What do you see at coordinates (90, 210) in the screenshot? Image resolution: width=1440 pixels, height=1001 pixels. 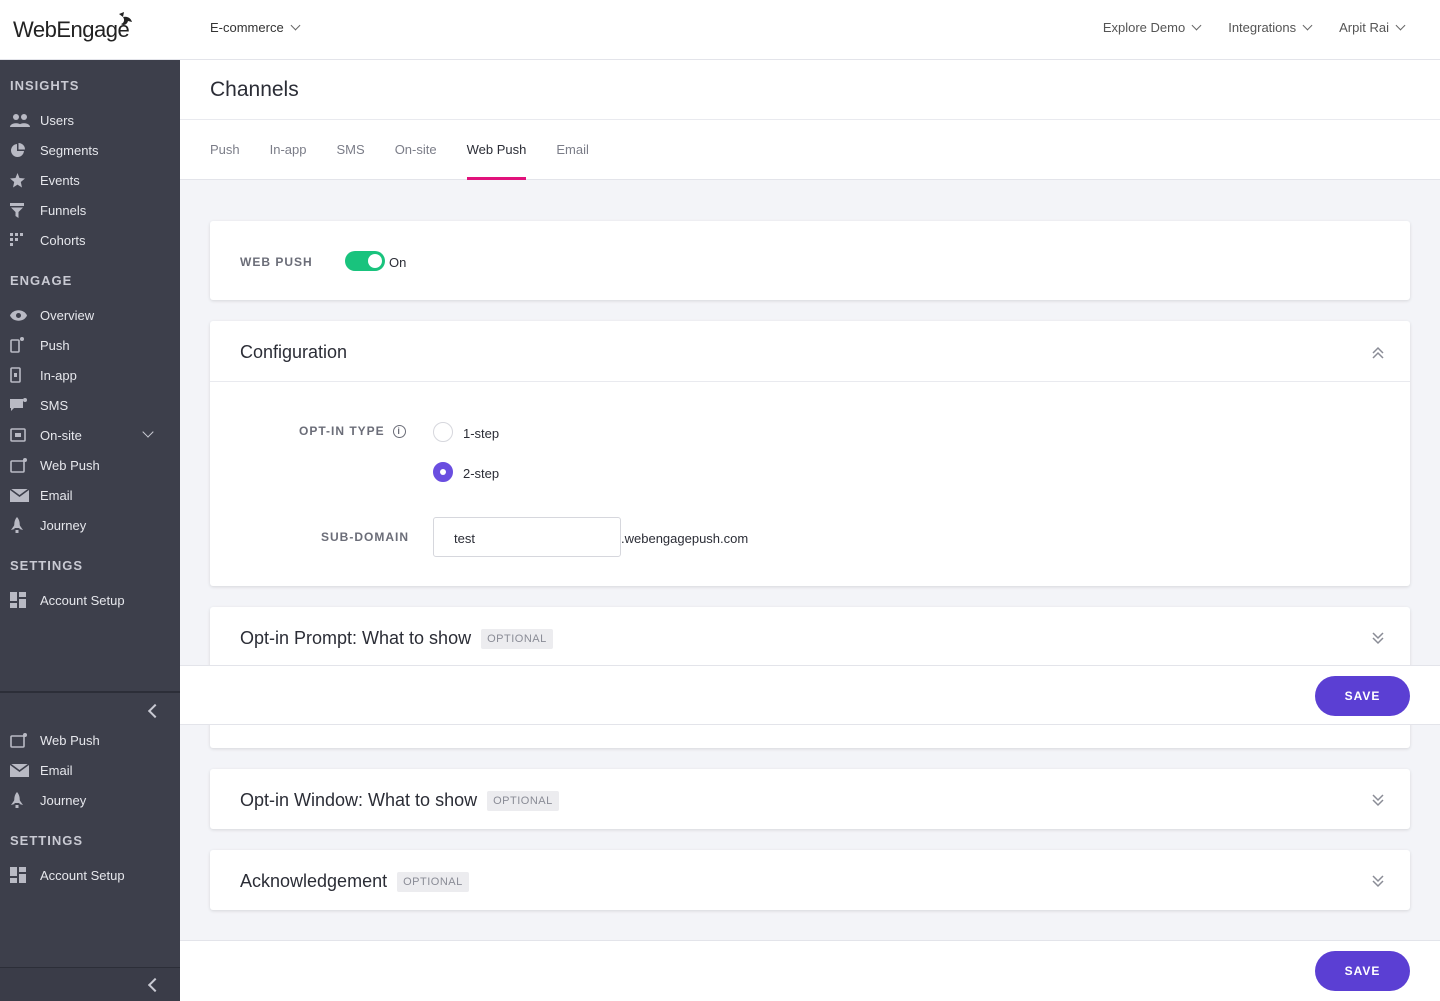 I see `sidebar-item-funnels: Funnels` at bounding box center [90, 210].